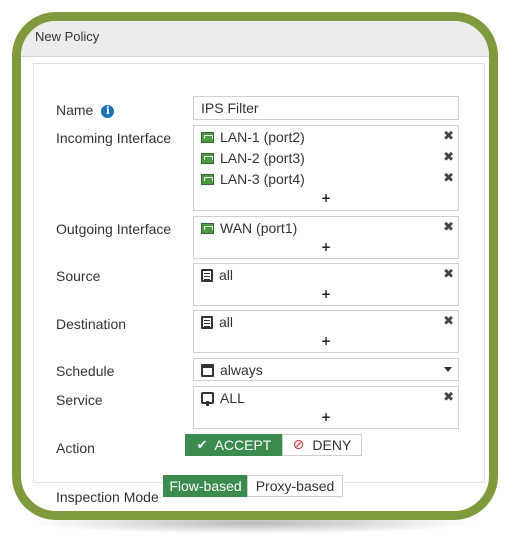 This screenshot has width=522, height=544. I want to click on name-input: IPS Filter, so click(326, 108).